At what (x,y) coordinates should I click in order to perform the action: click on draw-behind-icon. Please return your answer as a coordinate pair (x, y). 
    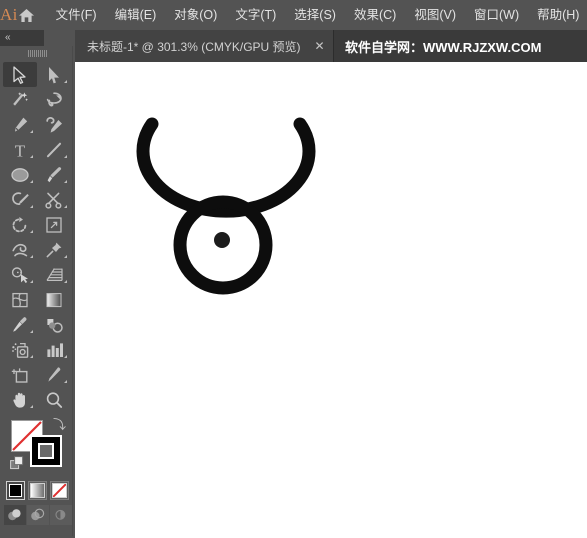
    Looking at the image, I should click on (38, 514).